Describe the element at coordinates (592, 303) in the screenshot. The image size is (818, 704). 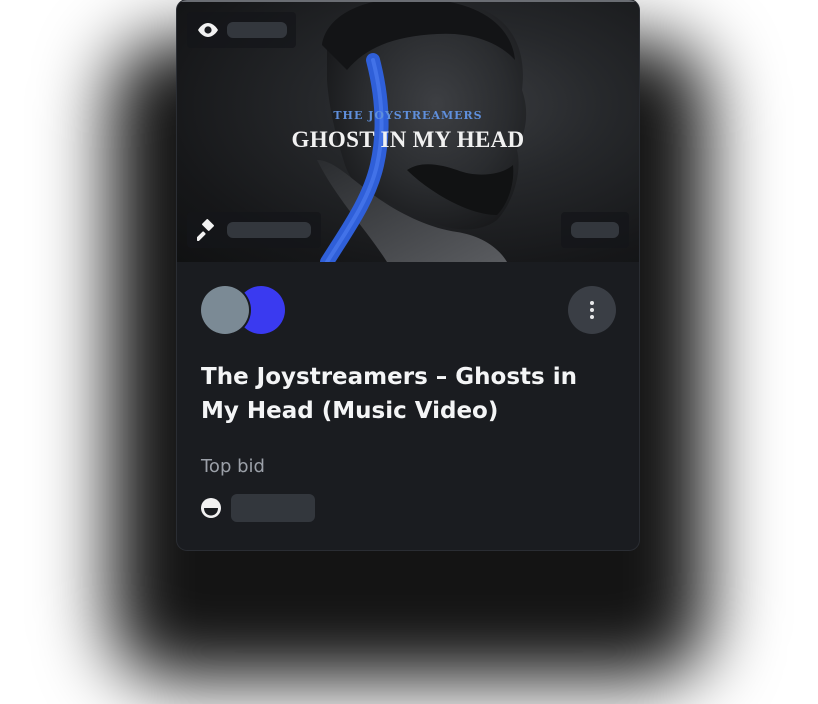
I see `more-vertical-icon` at that location.